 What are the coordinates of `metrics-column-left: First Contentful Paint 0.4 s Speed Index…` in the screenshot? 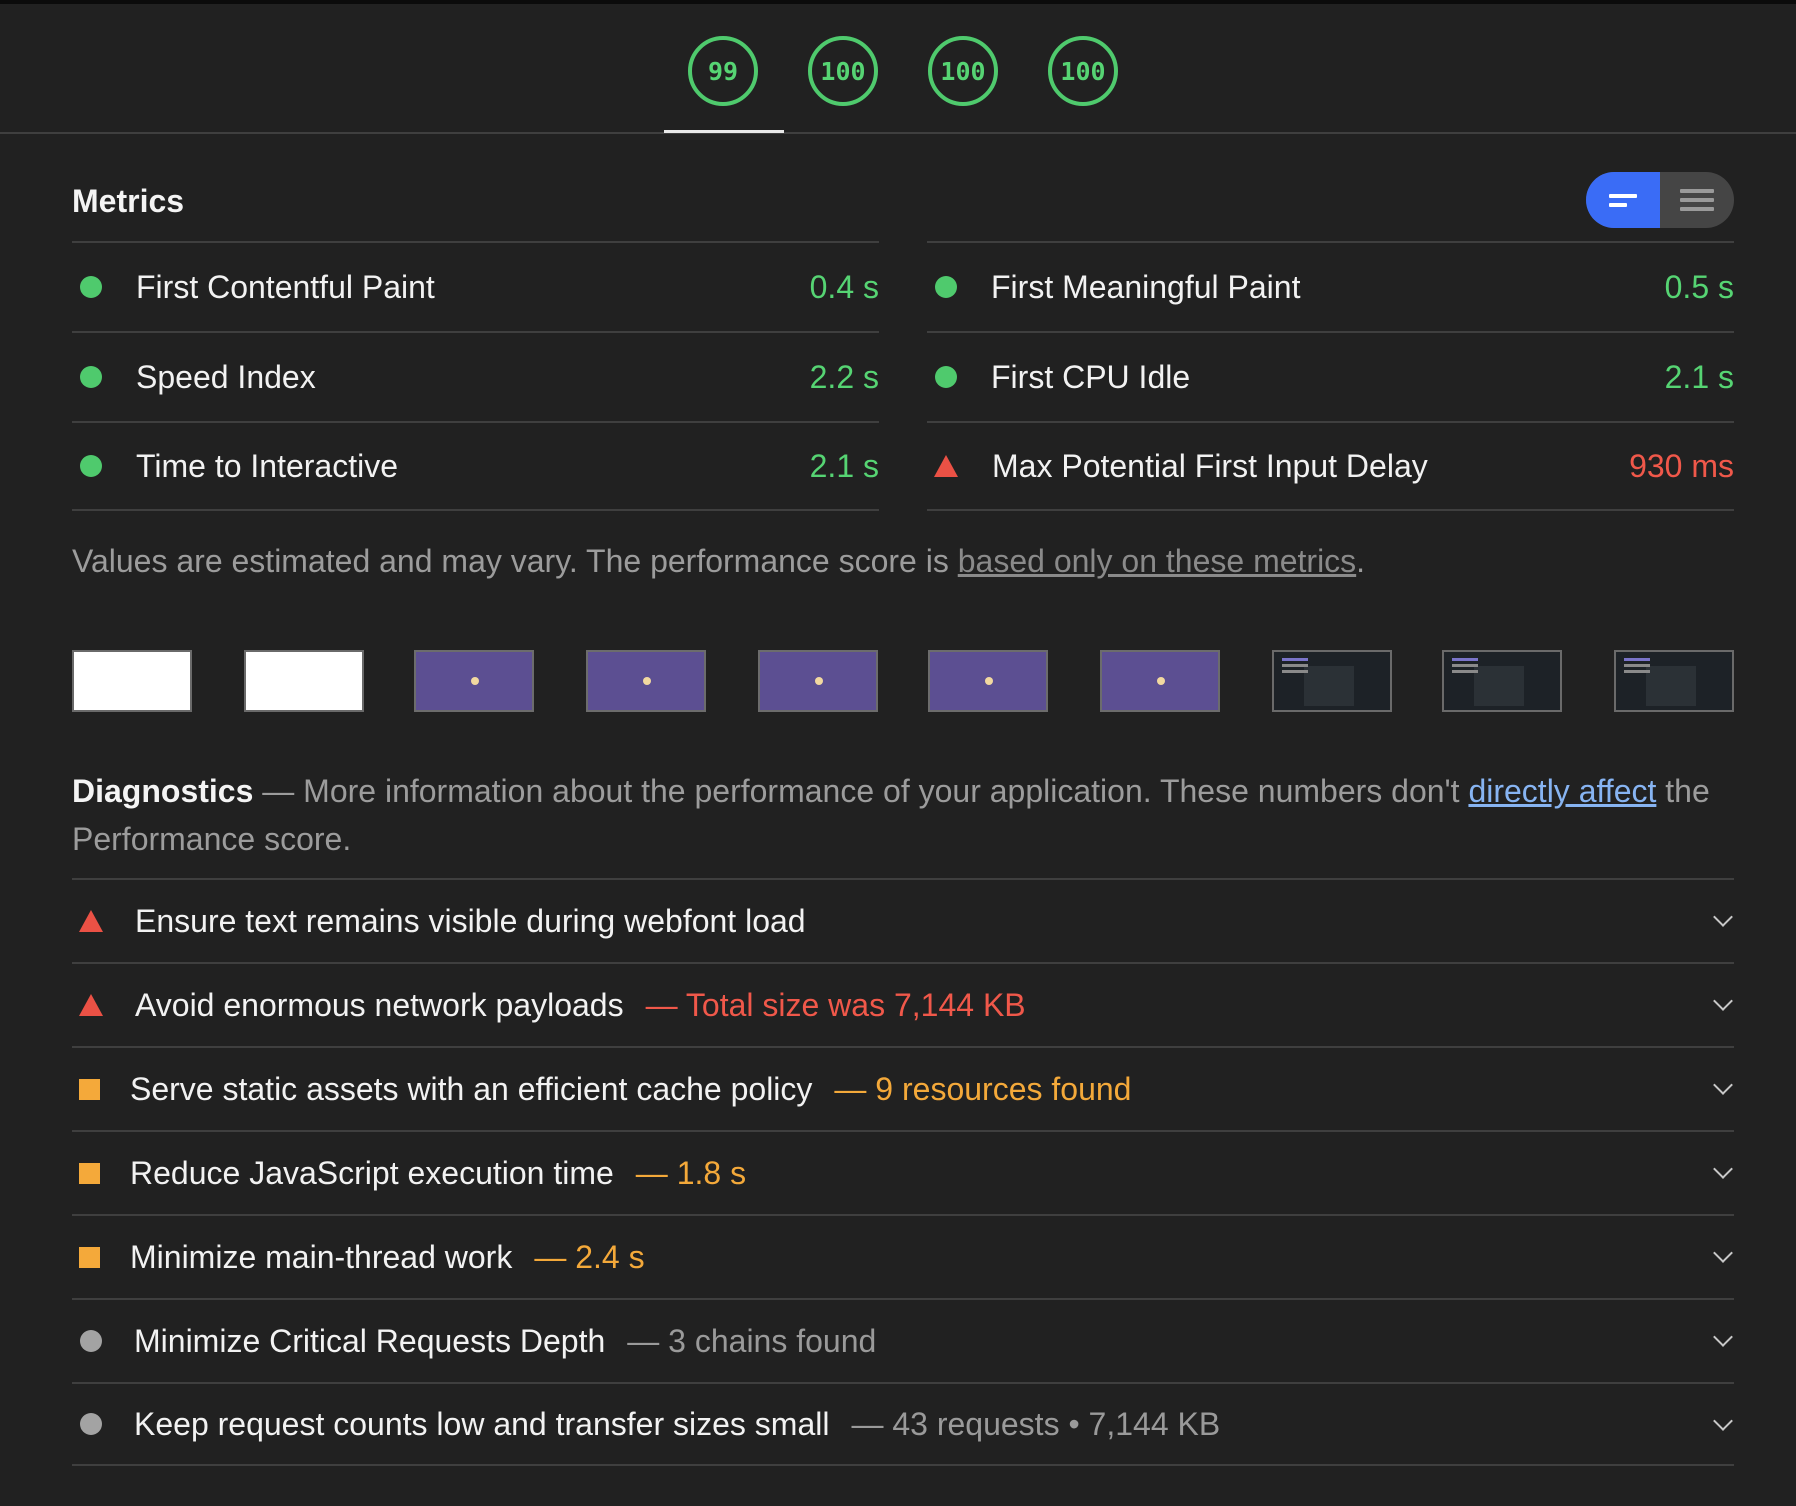 It's located at (475, 376).